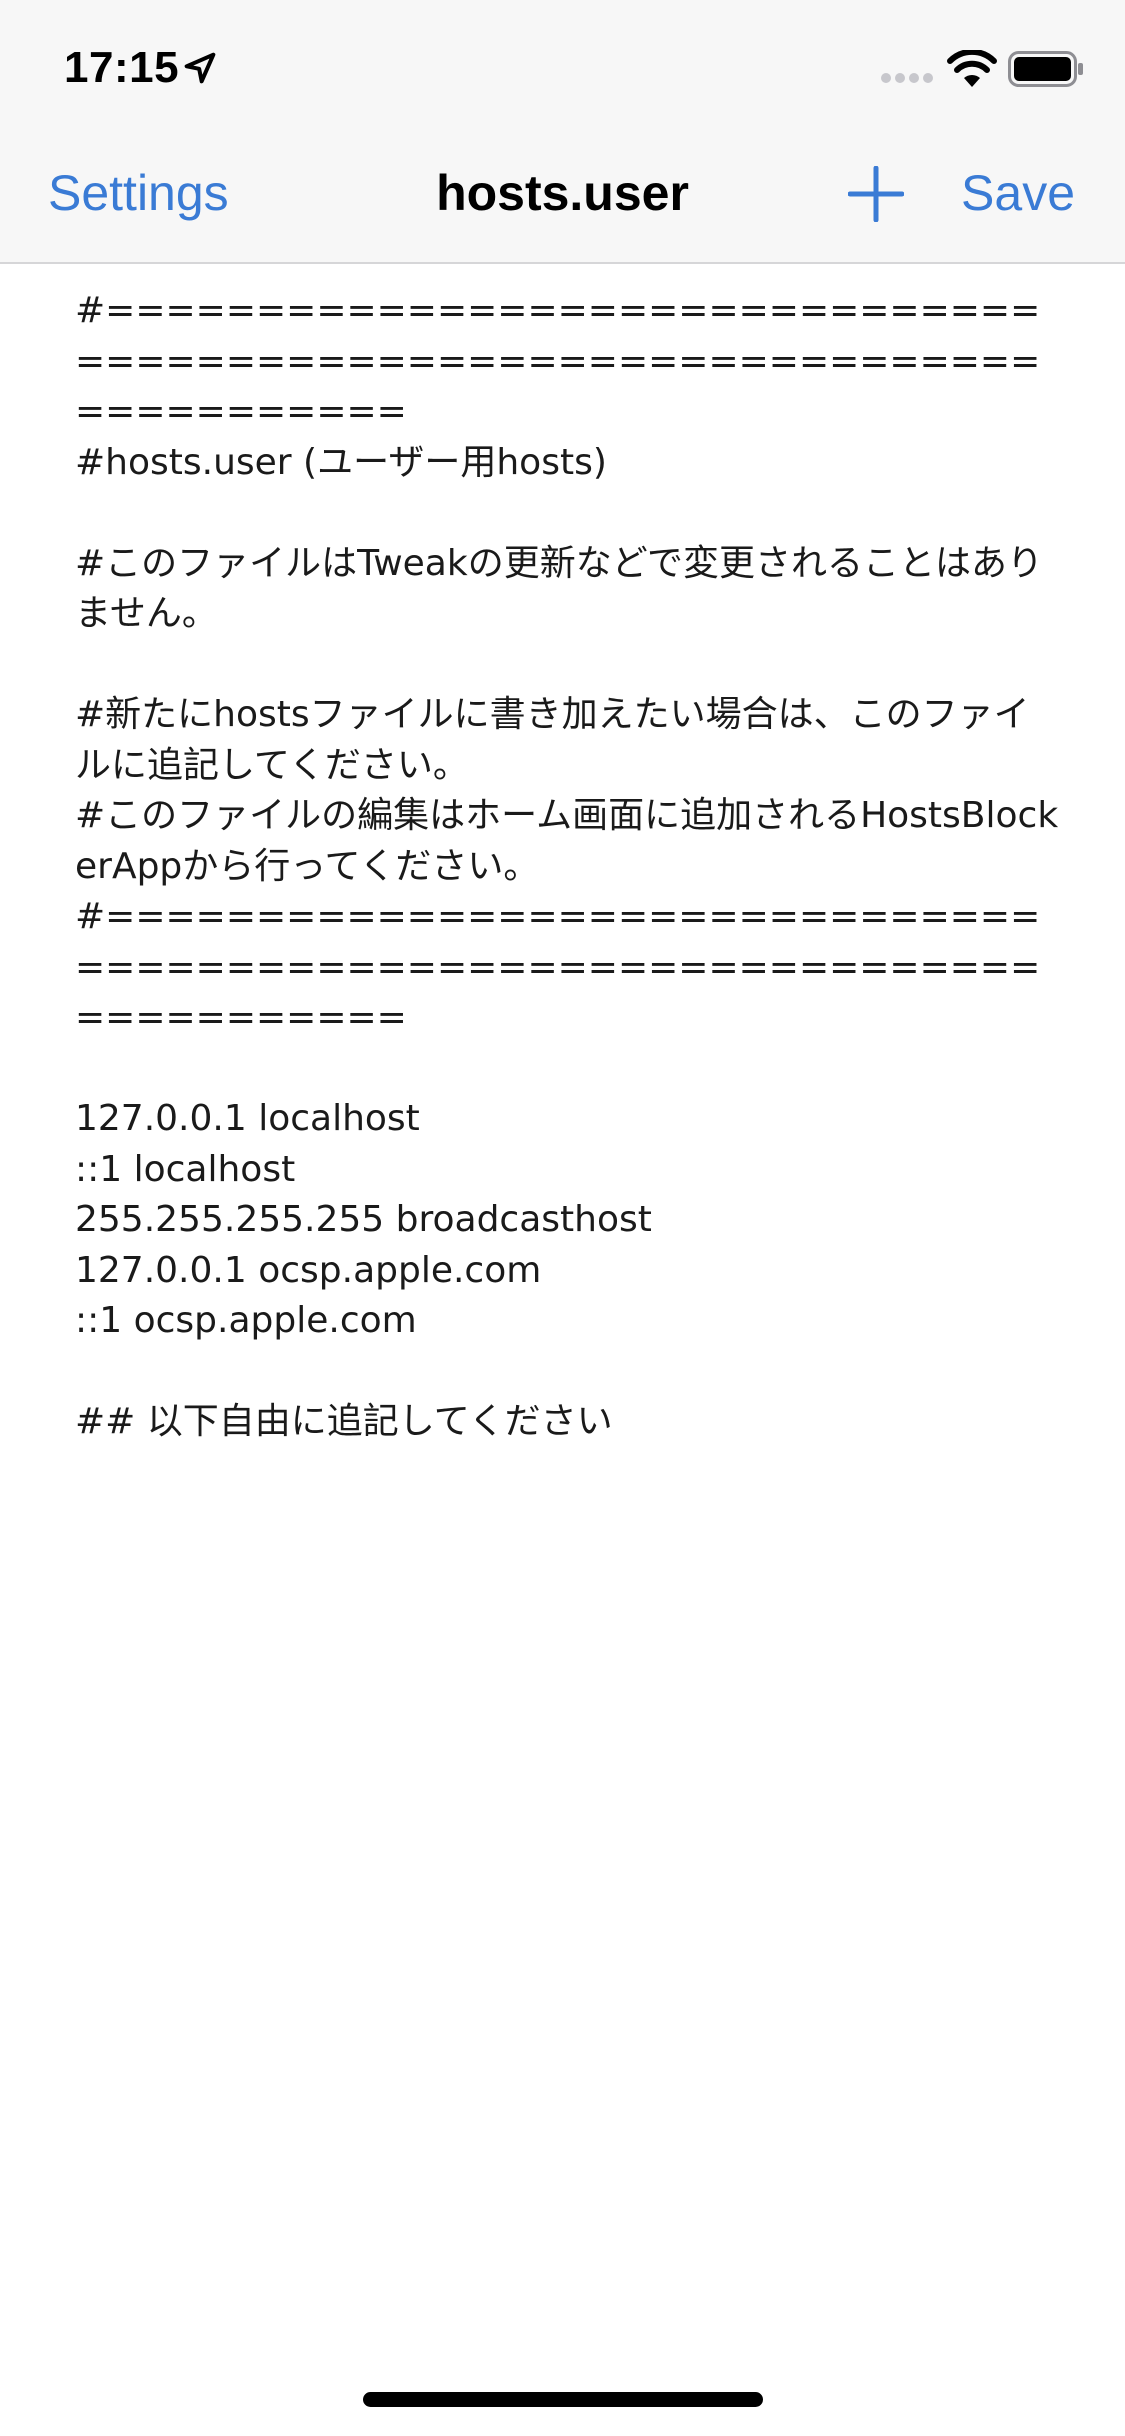  What do you see at coordinates (972, 68) in the screenshot?
I see `wifi-icon` at bounding box center [972, 68].